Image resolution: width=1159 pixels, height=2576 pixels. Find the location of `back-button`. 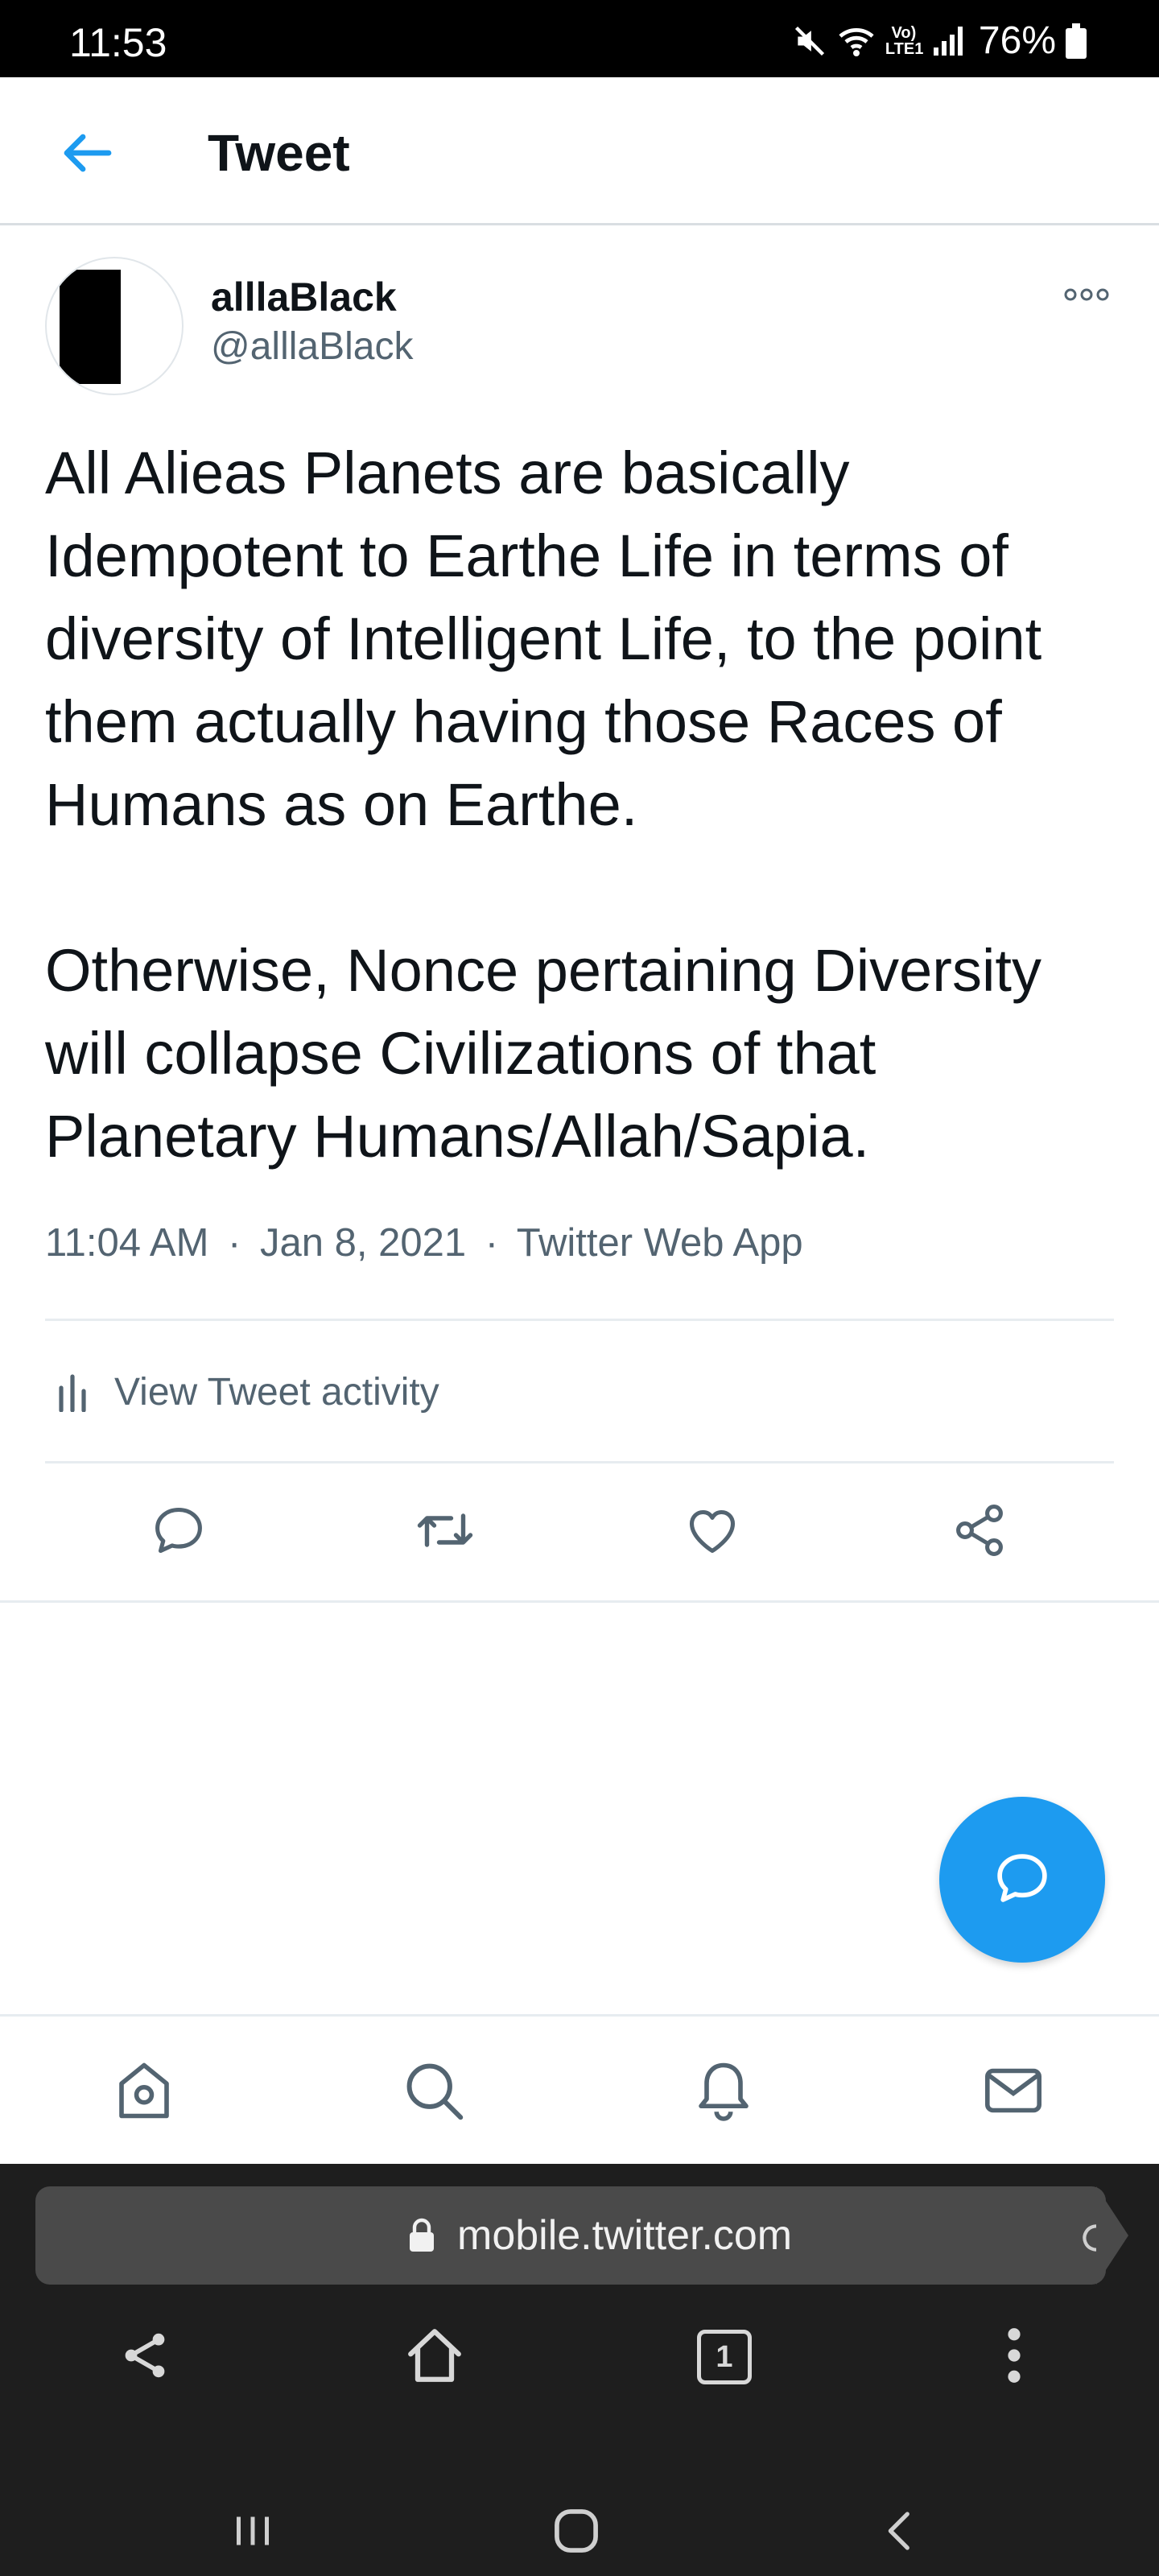

back-button is located at coordinates (87, 154).